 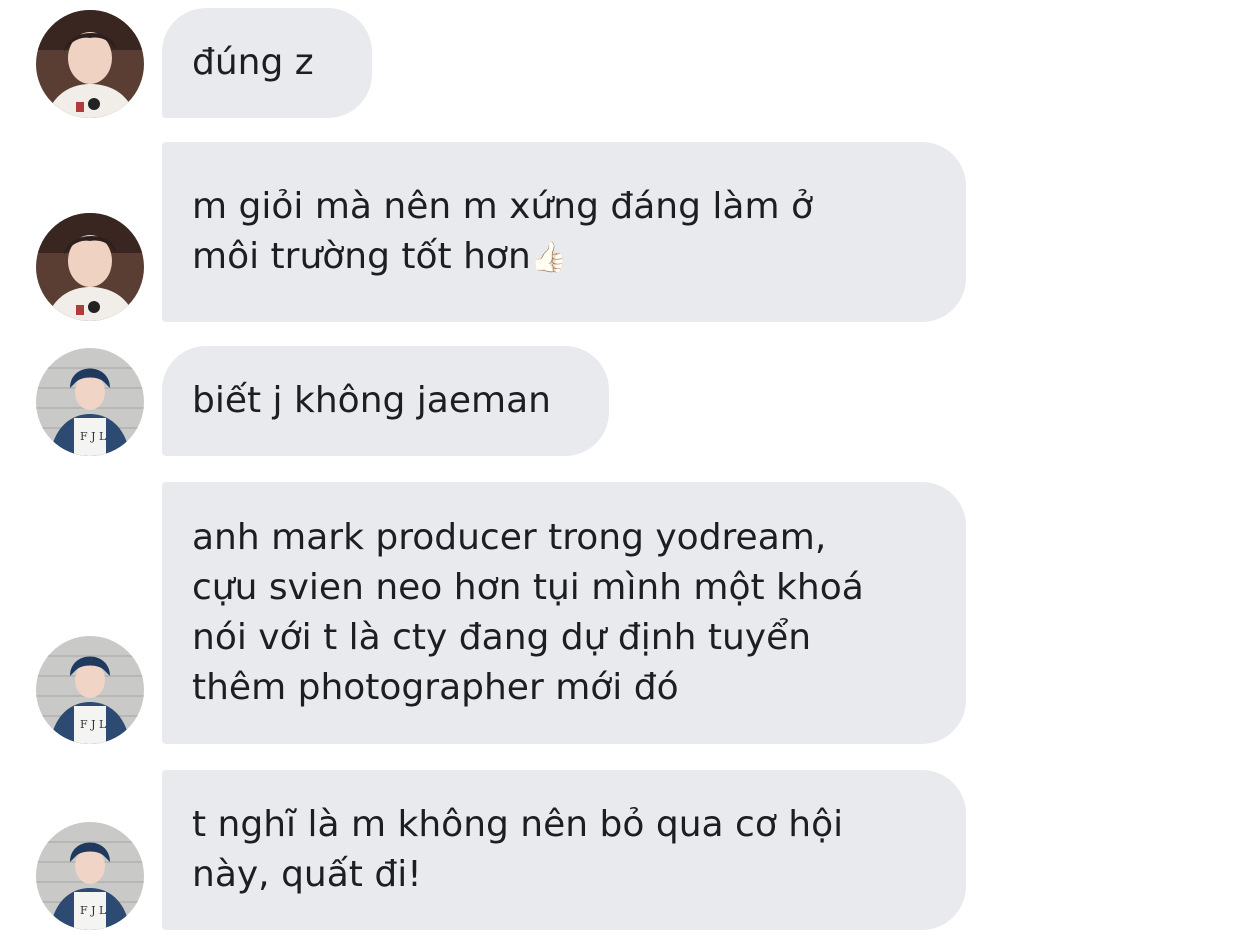 I want to click on message-text: đúng z, so click(x=253, y=62).